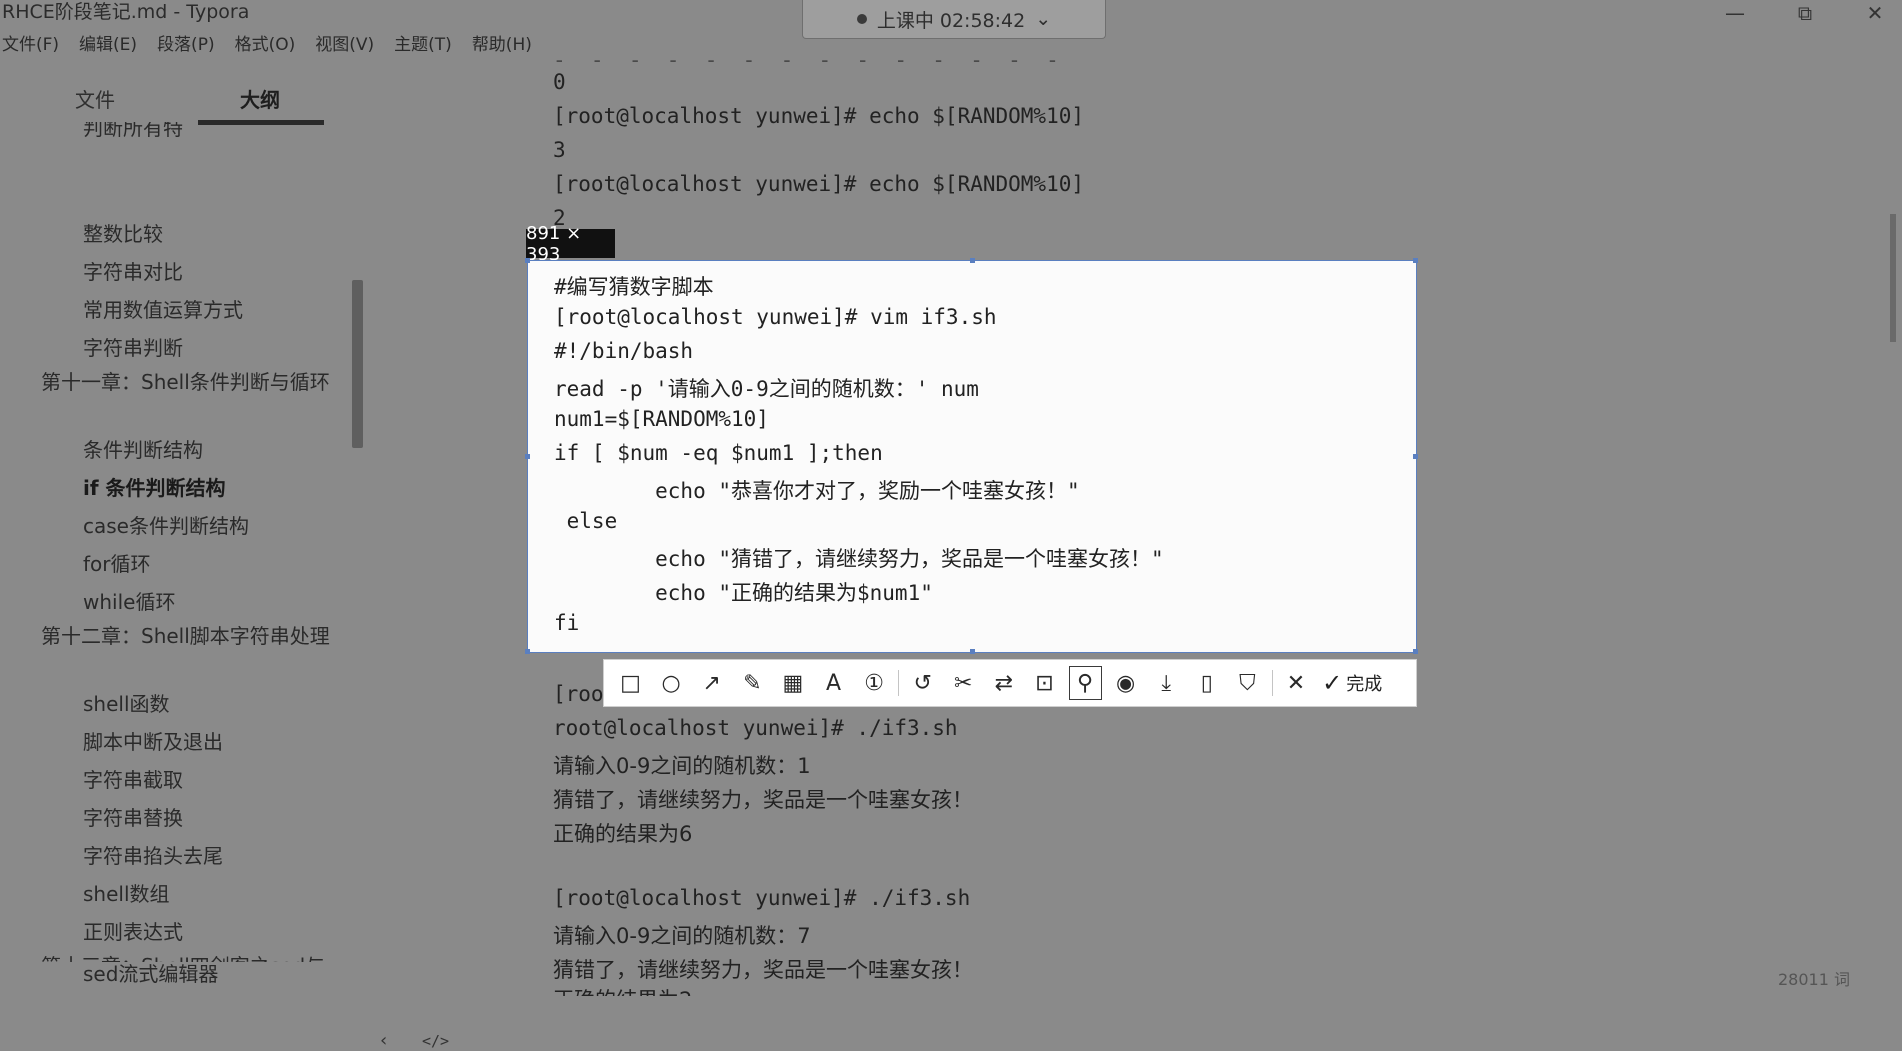 This screenshot has height=1051, width=1902. What do you see at coordinates (344, 45) in the screenshot?
I see `menu-view: 视图(V)` at bounding box center [344, 45].